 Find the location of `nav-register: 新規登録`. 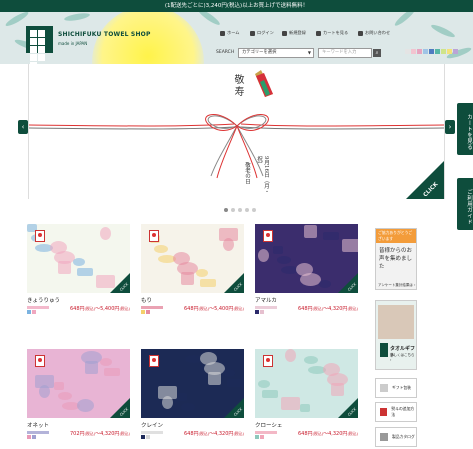

nav-register: 新規登録 is located at coordinates (294, 33).